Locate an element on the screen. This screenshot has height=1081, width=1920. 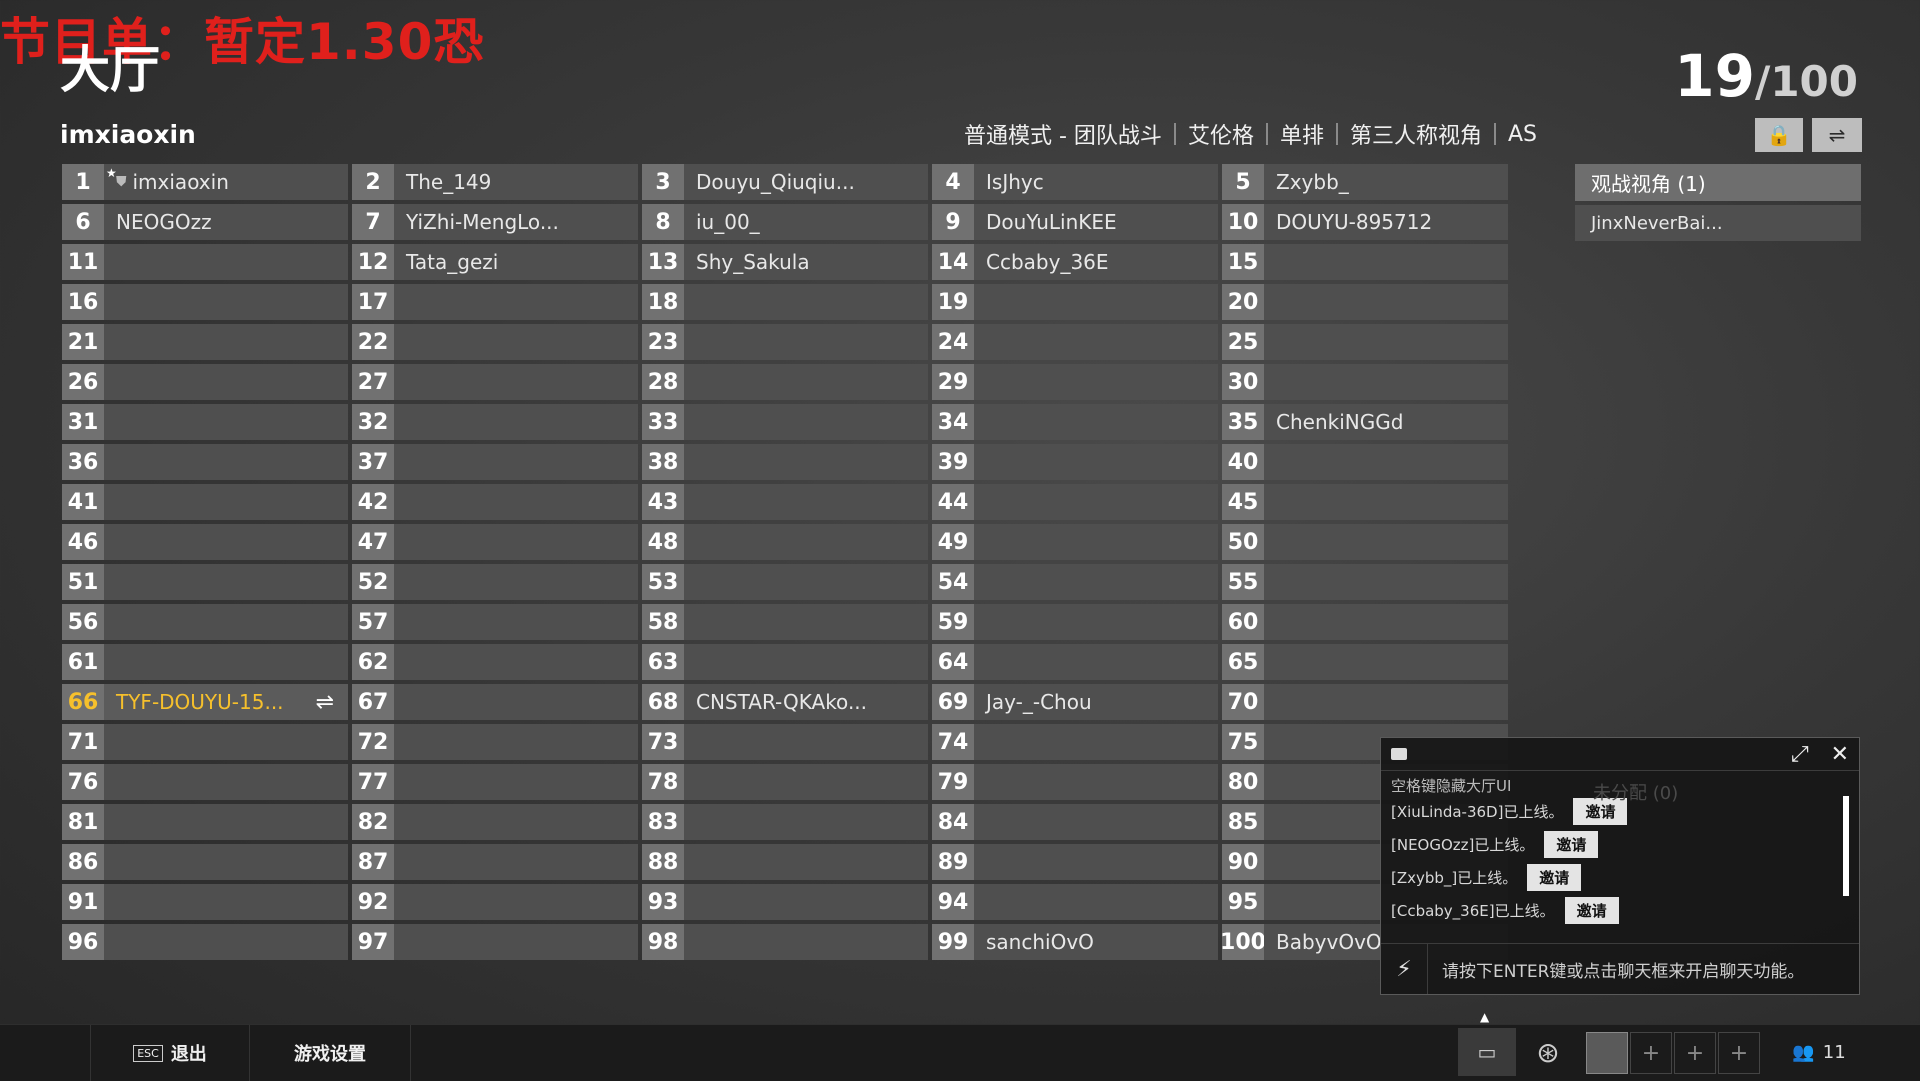
slot-64: 64 is located at coordinates (1075, 662).